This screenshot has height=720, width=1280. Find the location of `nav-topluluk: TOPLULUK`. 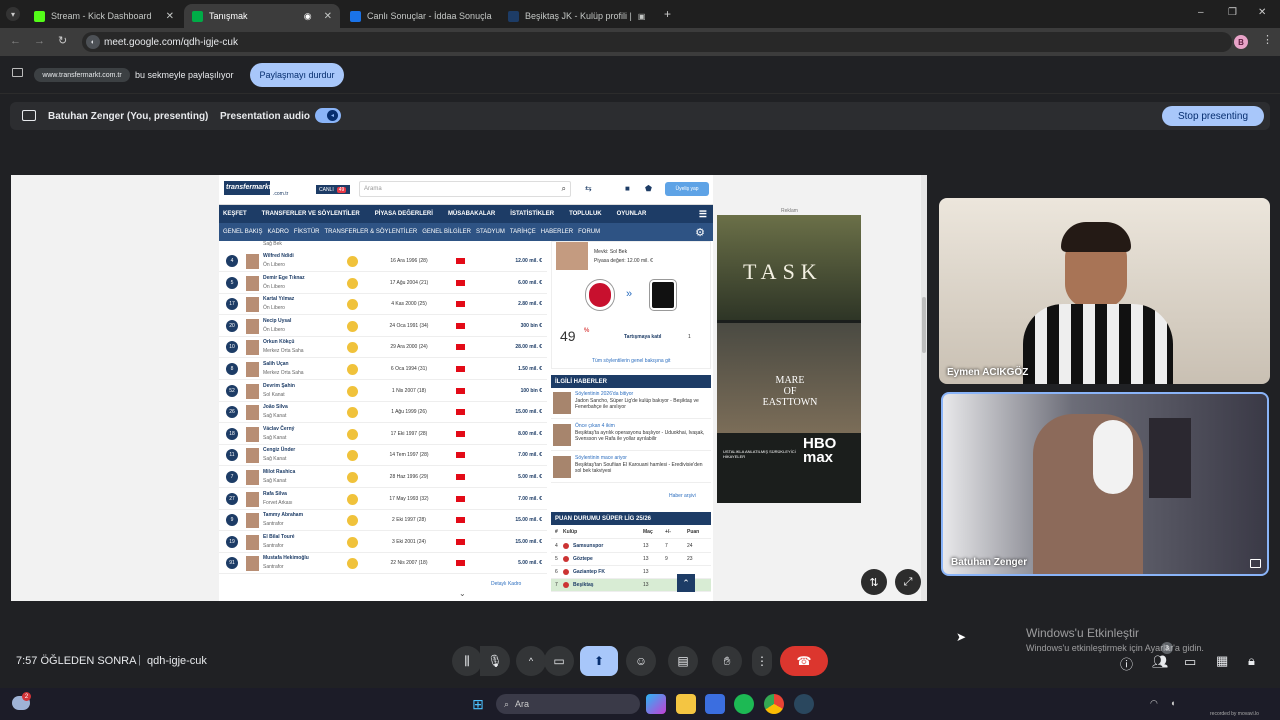

nav-topluluk: TOPLULUK is located at coordinates (585, 214).